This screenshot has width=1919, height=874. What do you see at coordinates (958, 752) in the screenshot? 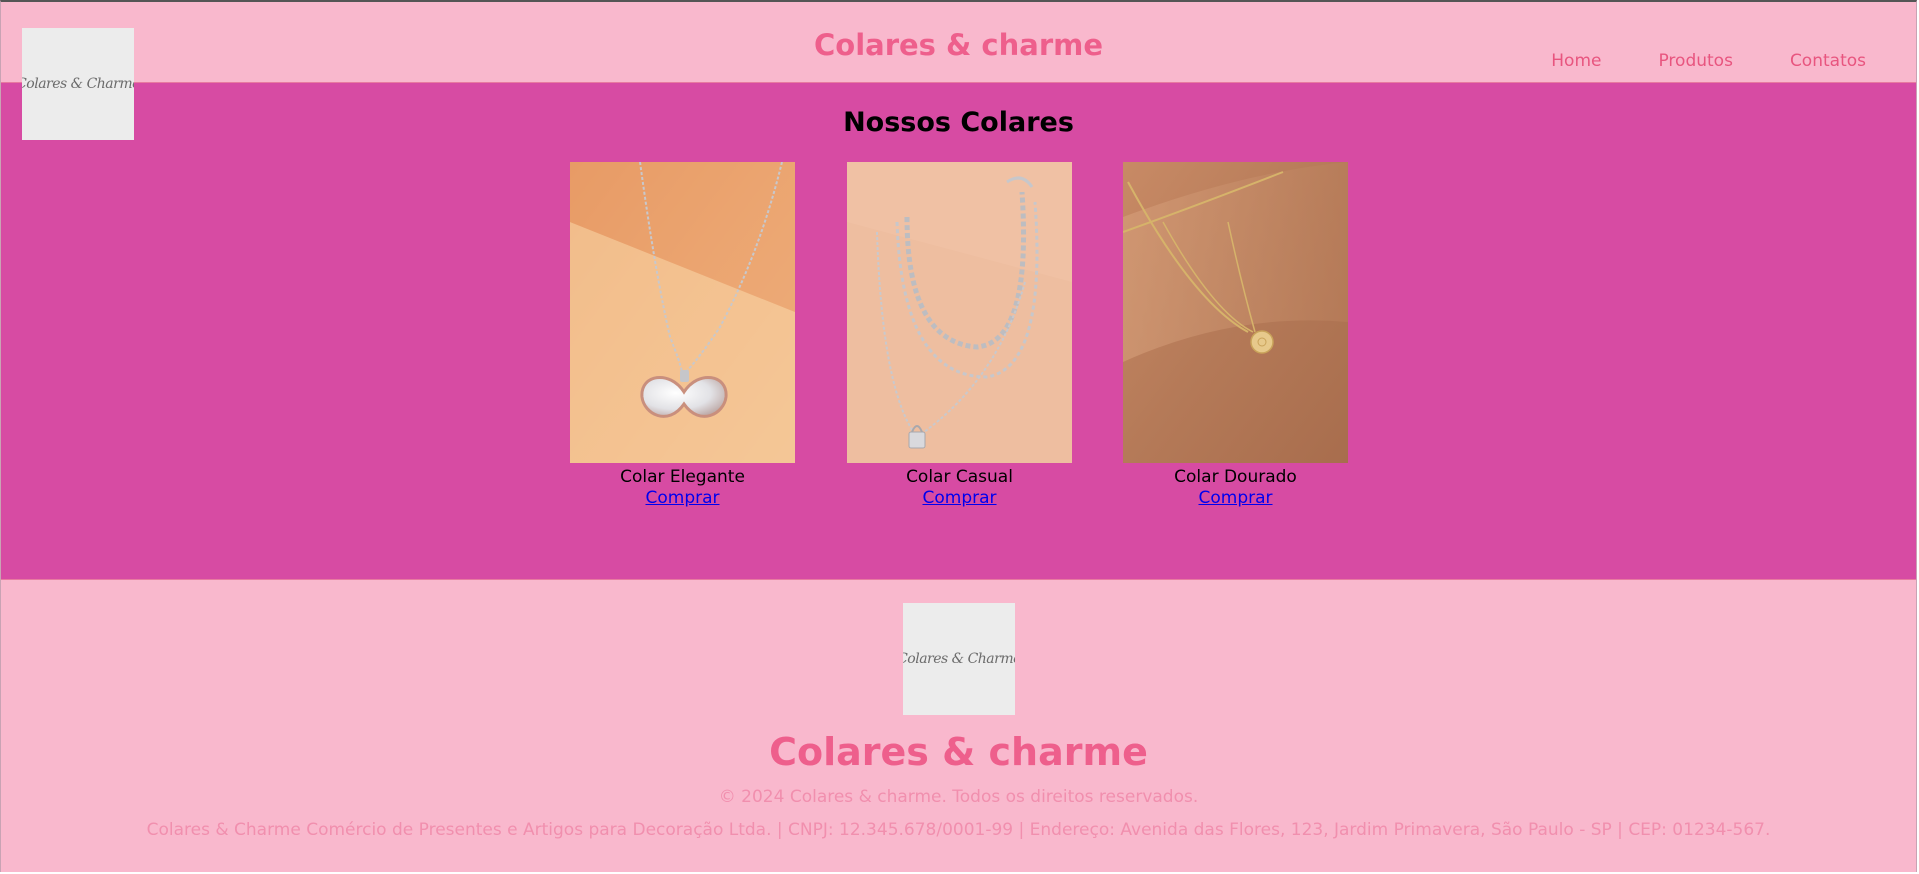
I see `footer-title: Colares & charme` at bounding box center [958, 752].